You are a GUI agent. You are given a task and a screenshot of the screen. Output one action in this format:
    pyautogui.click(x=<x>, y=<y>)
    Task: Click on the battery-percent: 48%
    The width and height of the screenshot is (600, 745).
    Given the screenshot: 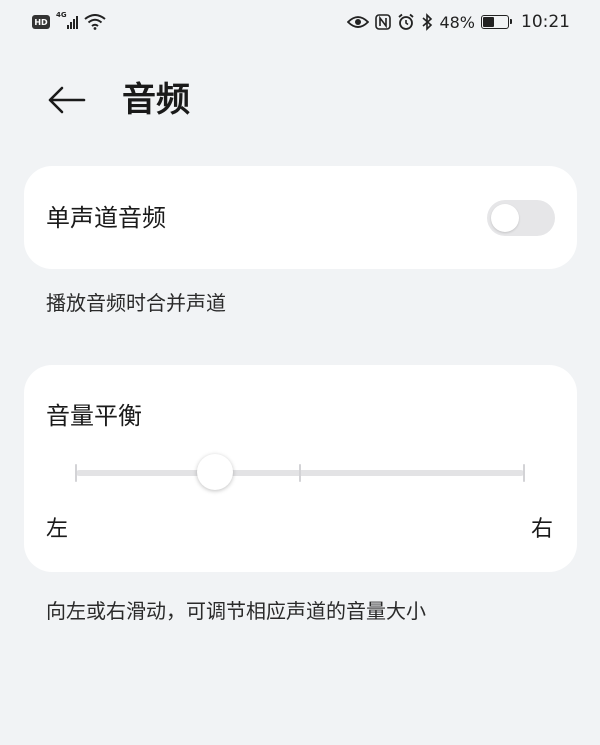 What is the action you would take?
    pyautogui.click(x=457, y=22)
    